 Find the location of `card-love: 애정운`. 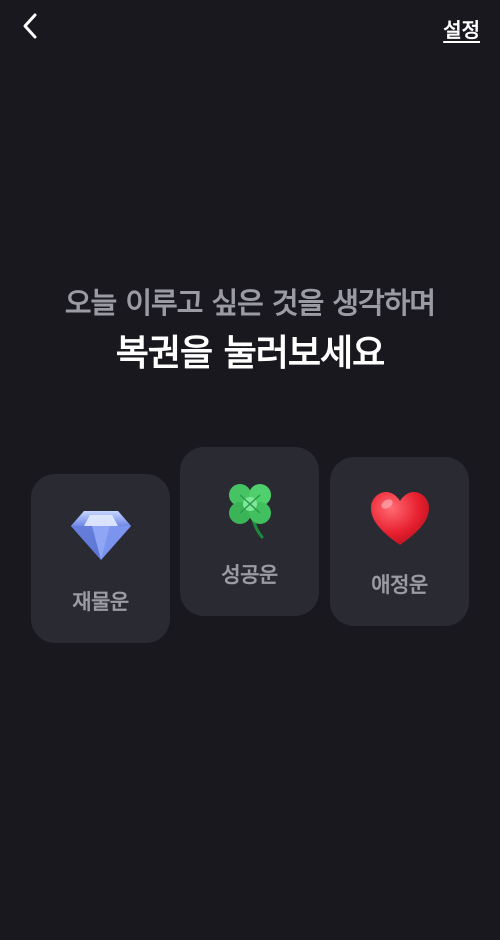

card-love: 애정운 is located at coordinates (399, 541).